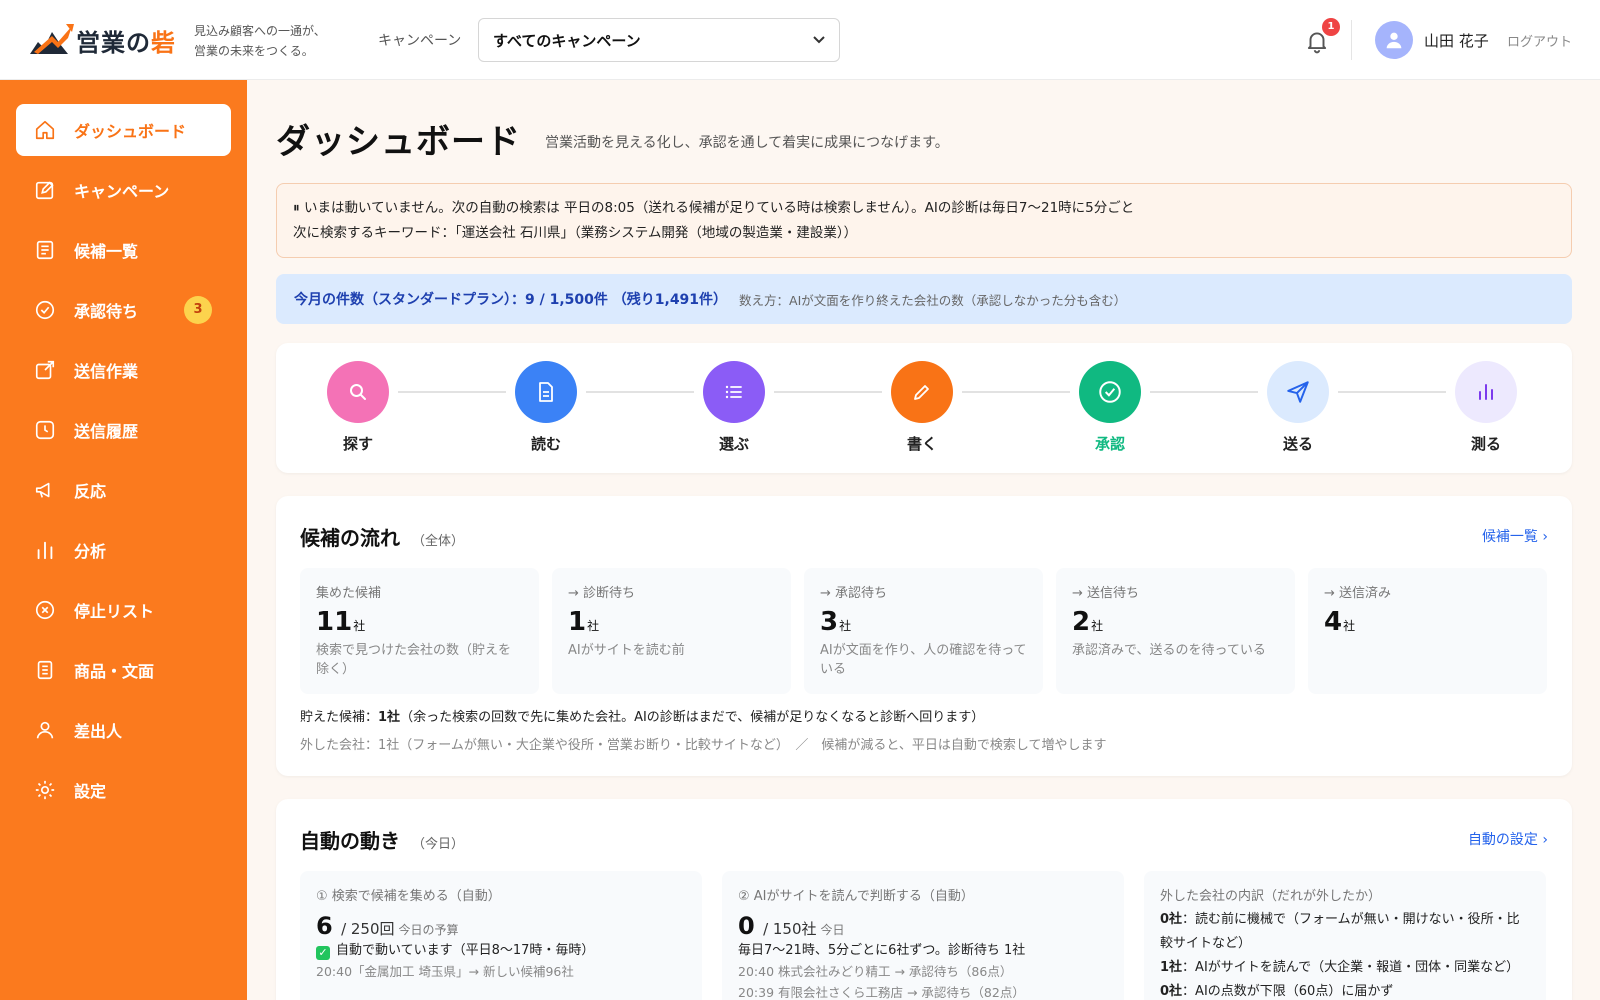 Image resolution: width=1600 pixels, height=1000 pixels. I want to click on step-label: 承認, so click(1109, 444).